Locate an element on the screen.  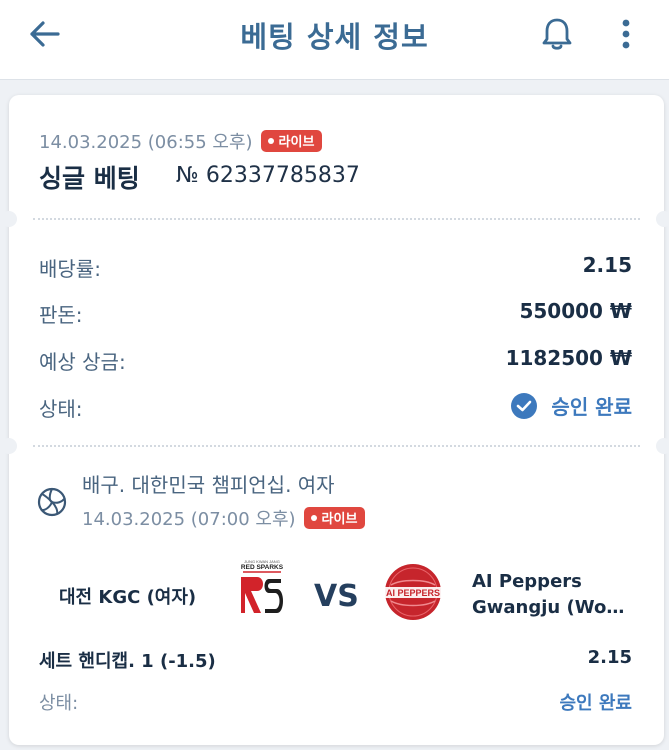
odds-label: 배당률: is located at coordinates (70, 269).